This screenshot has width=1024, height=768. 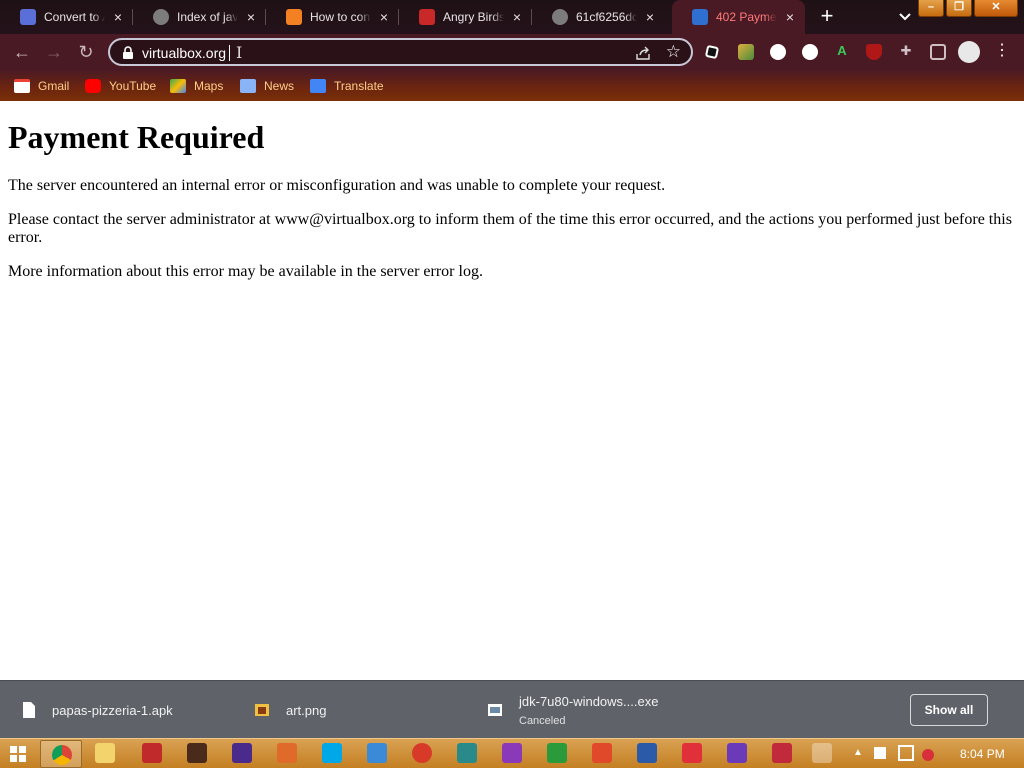 I want to click on tab-convert: Convert to A ×, so click(x=66, y=17).